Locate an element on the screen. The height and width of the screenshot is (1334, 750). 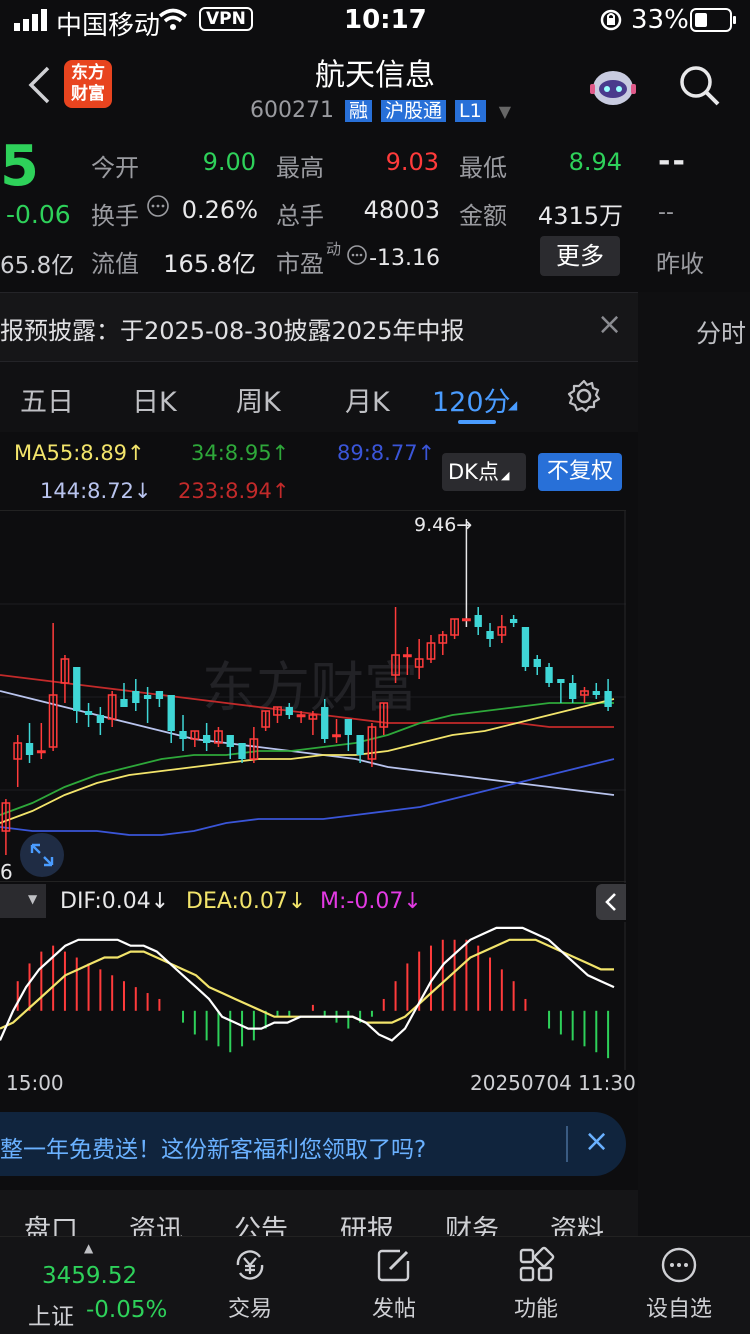
dropdown-corner-icon: ◢ is located at coordinates (505, 475).